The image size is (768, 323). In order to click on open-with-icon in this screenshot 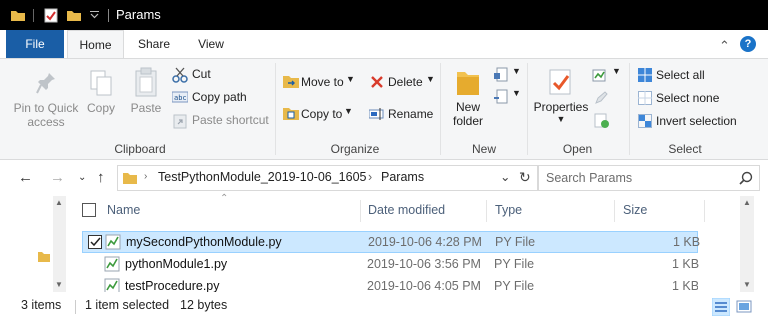, I will do `click(600, 75)`.